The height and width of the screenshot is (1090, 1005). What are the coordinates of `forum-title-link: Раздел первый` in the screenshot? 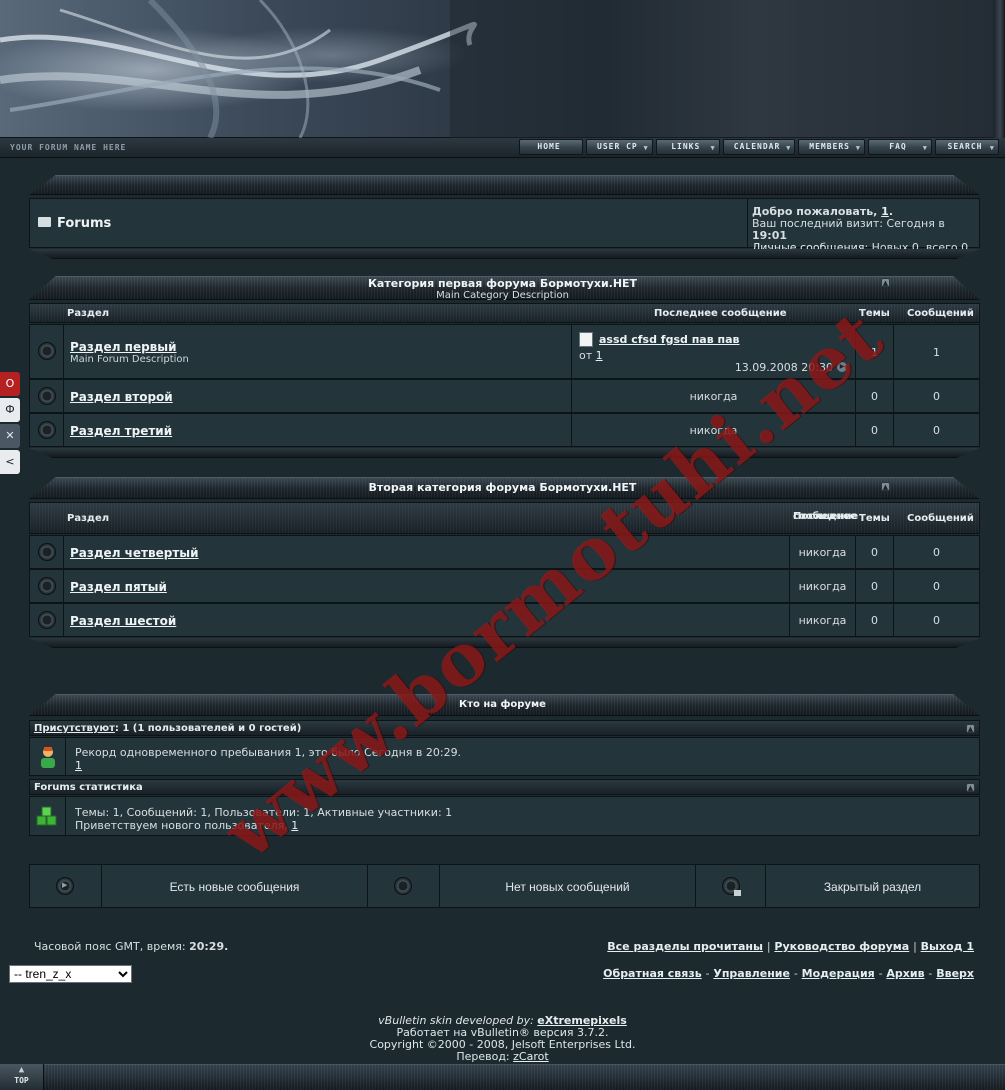 It's located at (123, 347).